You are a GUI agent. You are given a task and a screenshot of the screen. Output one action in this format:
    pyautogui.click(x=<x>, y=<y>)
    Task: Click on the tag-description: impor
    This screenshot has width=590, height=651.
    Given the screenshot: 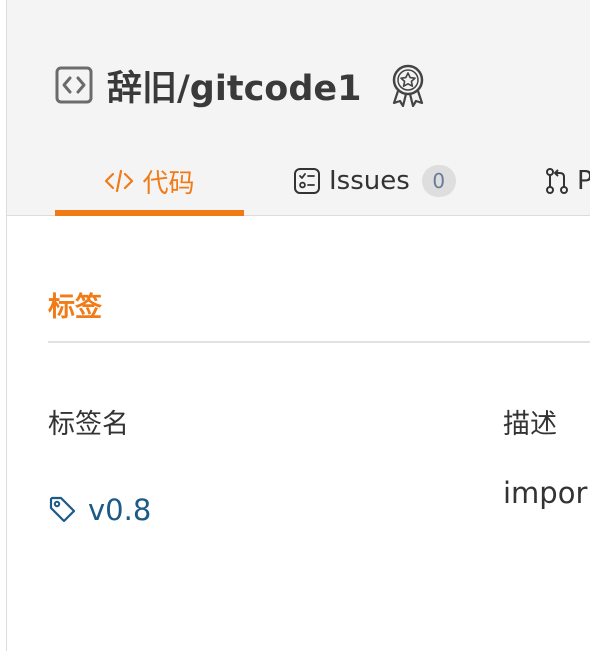 What is the action you would take?
    pyautogui.click(x=545, y=493)
    